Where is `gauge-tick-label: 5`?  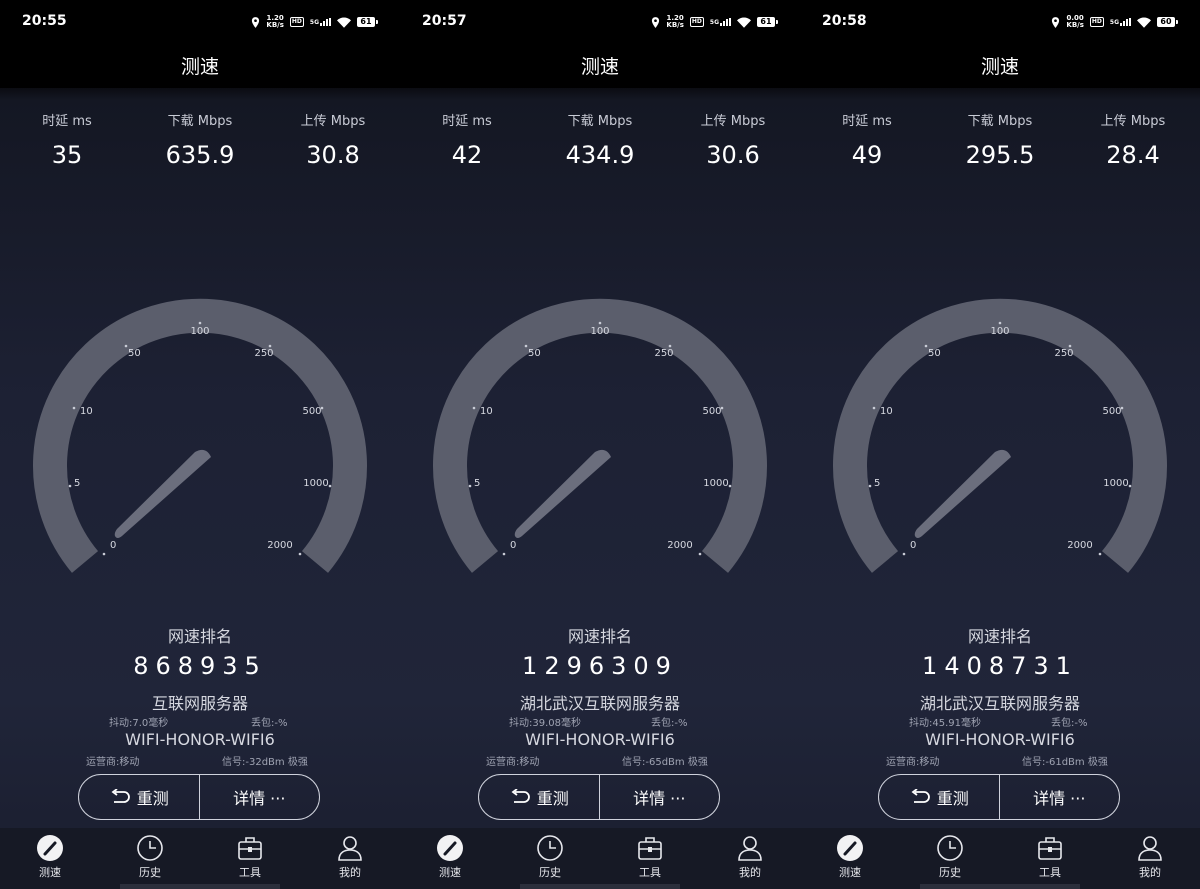
gauge-tick-label: 5 is located at coordinates (877, 483).